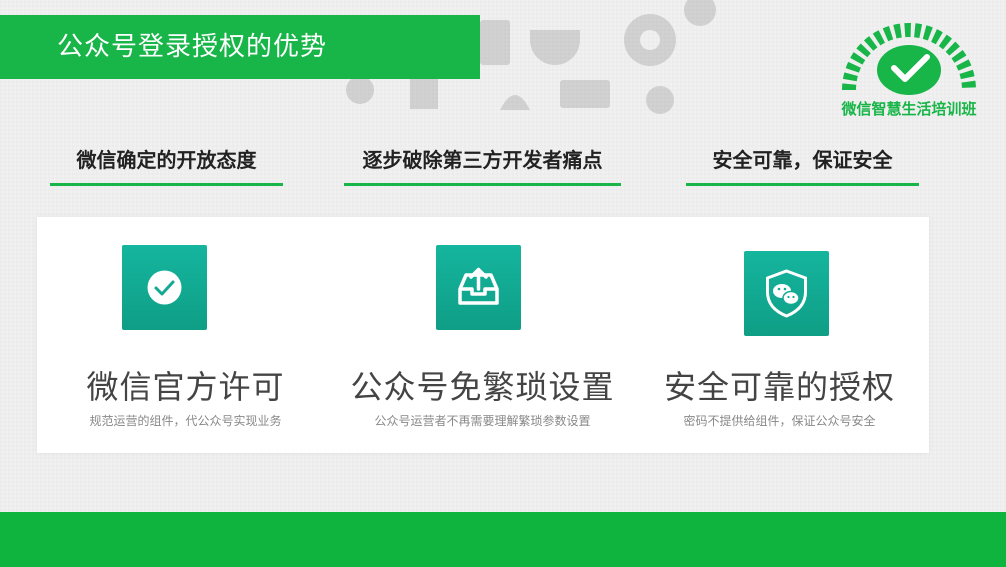 The width and height of the screenshot is (1006, 567). I want to click on shield-wechat-icon, so click(786, 293).